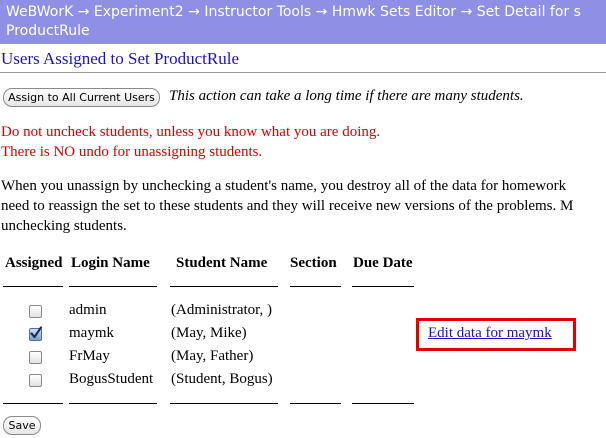  I want to click on header-rule-assigned, so click(33, 286).